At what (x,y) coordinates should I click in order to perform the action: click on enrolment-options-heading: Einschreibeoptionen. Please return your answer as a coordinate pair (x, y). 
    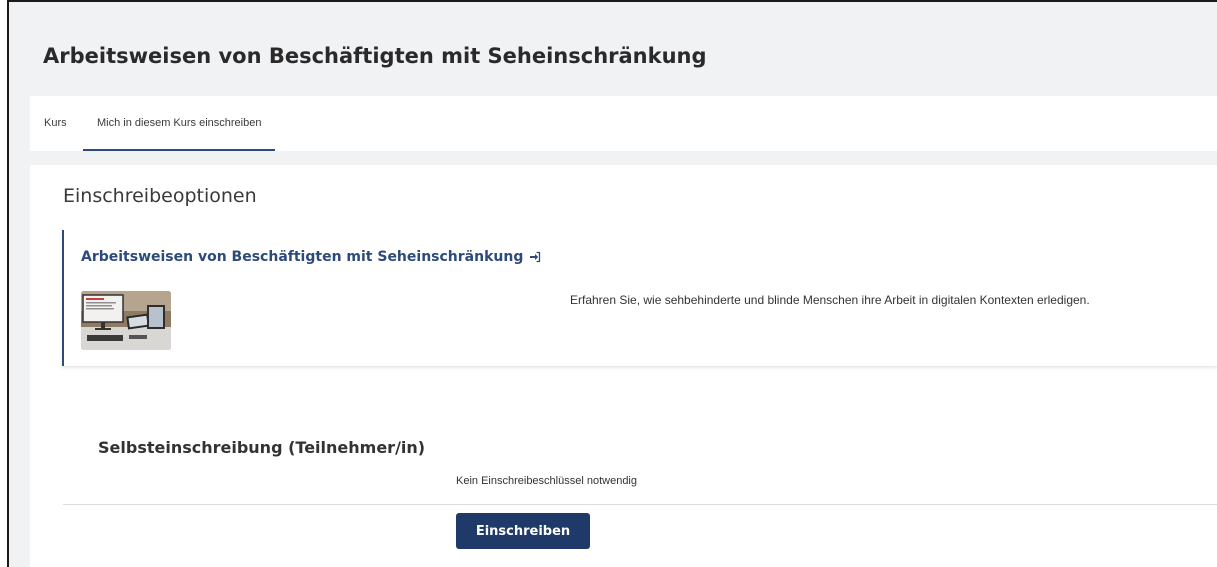
    Looking at the image, I should click on (160, 196).